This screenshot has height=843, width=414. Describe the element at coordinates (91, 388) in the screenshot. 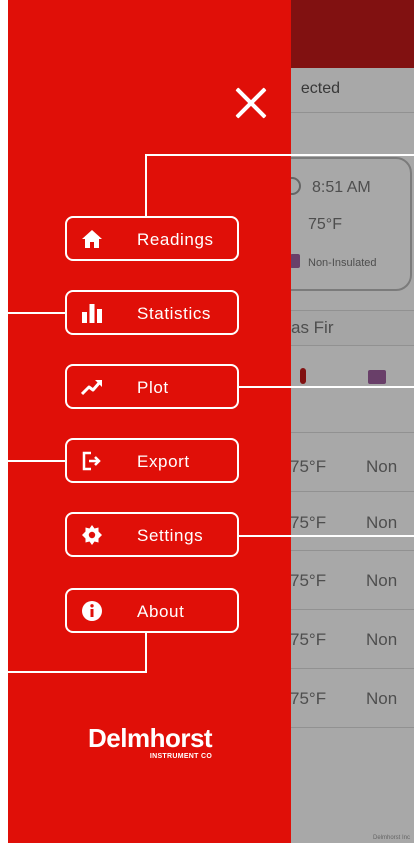

I see `trending-up-icon` at that location.